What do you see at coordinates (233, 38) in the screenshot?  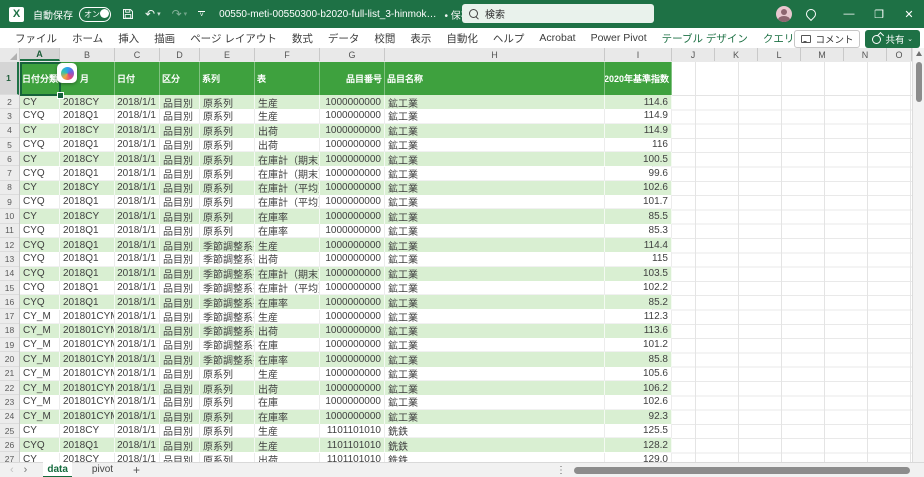 I see `ribbon-tab-4: ページ レイアウト` at bounding box center [233, 38].